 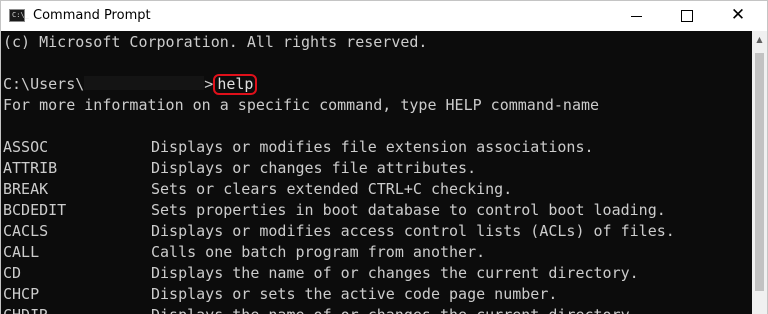 I want to click on minimize-button, so click(x=636, y=16).